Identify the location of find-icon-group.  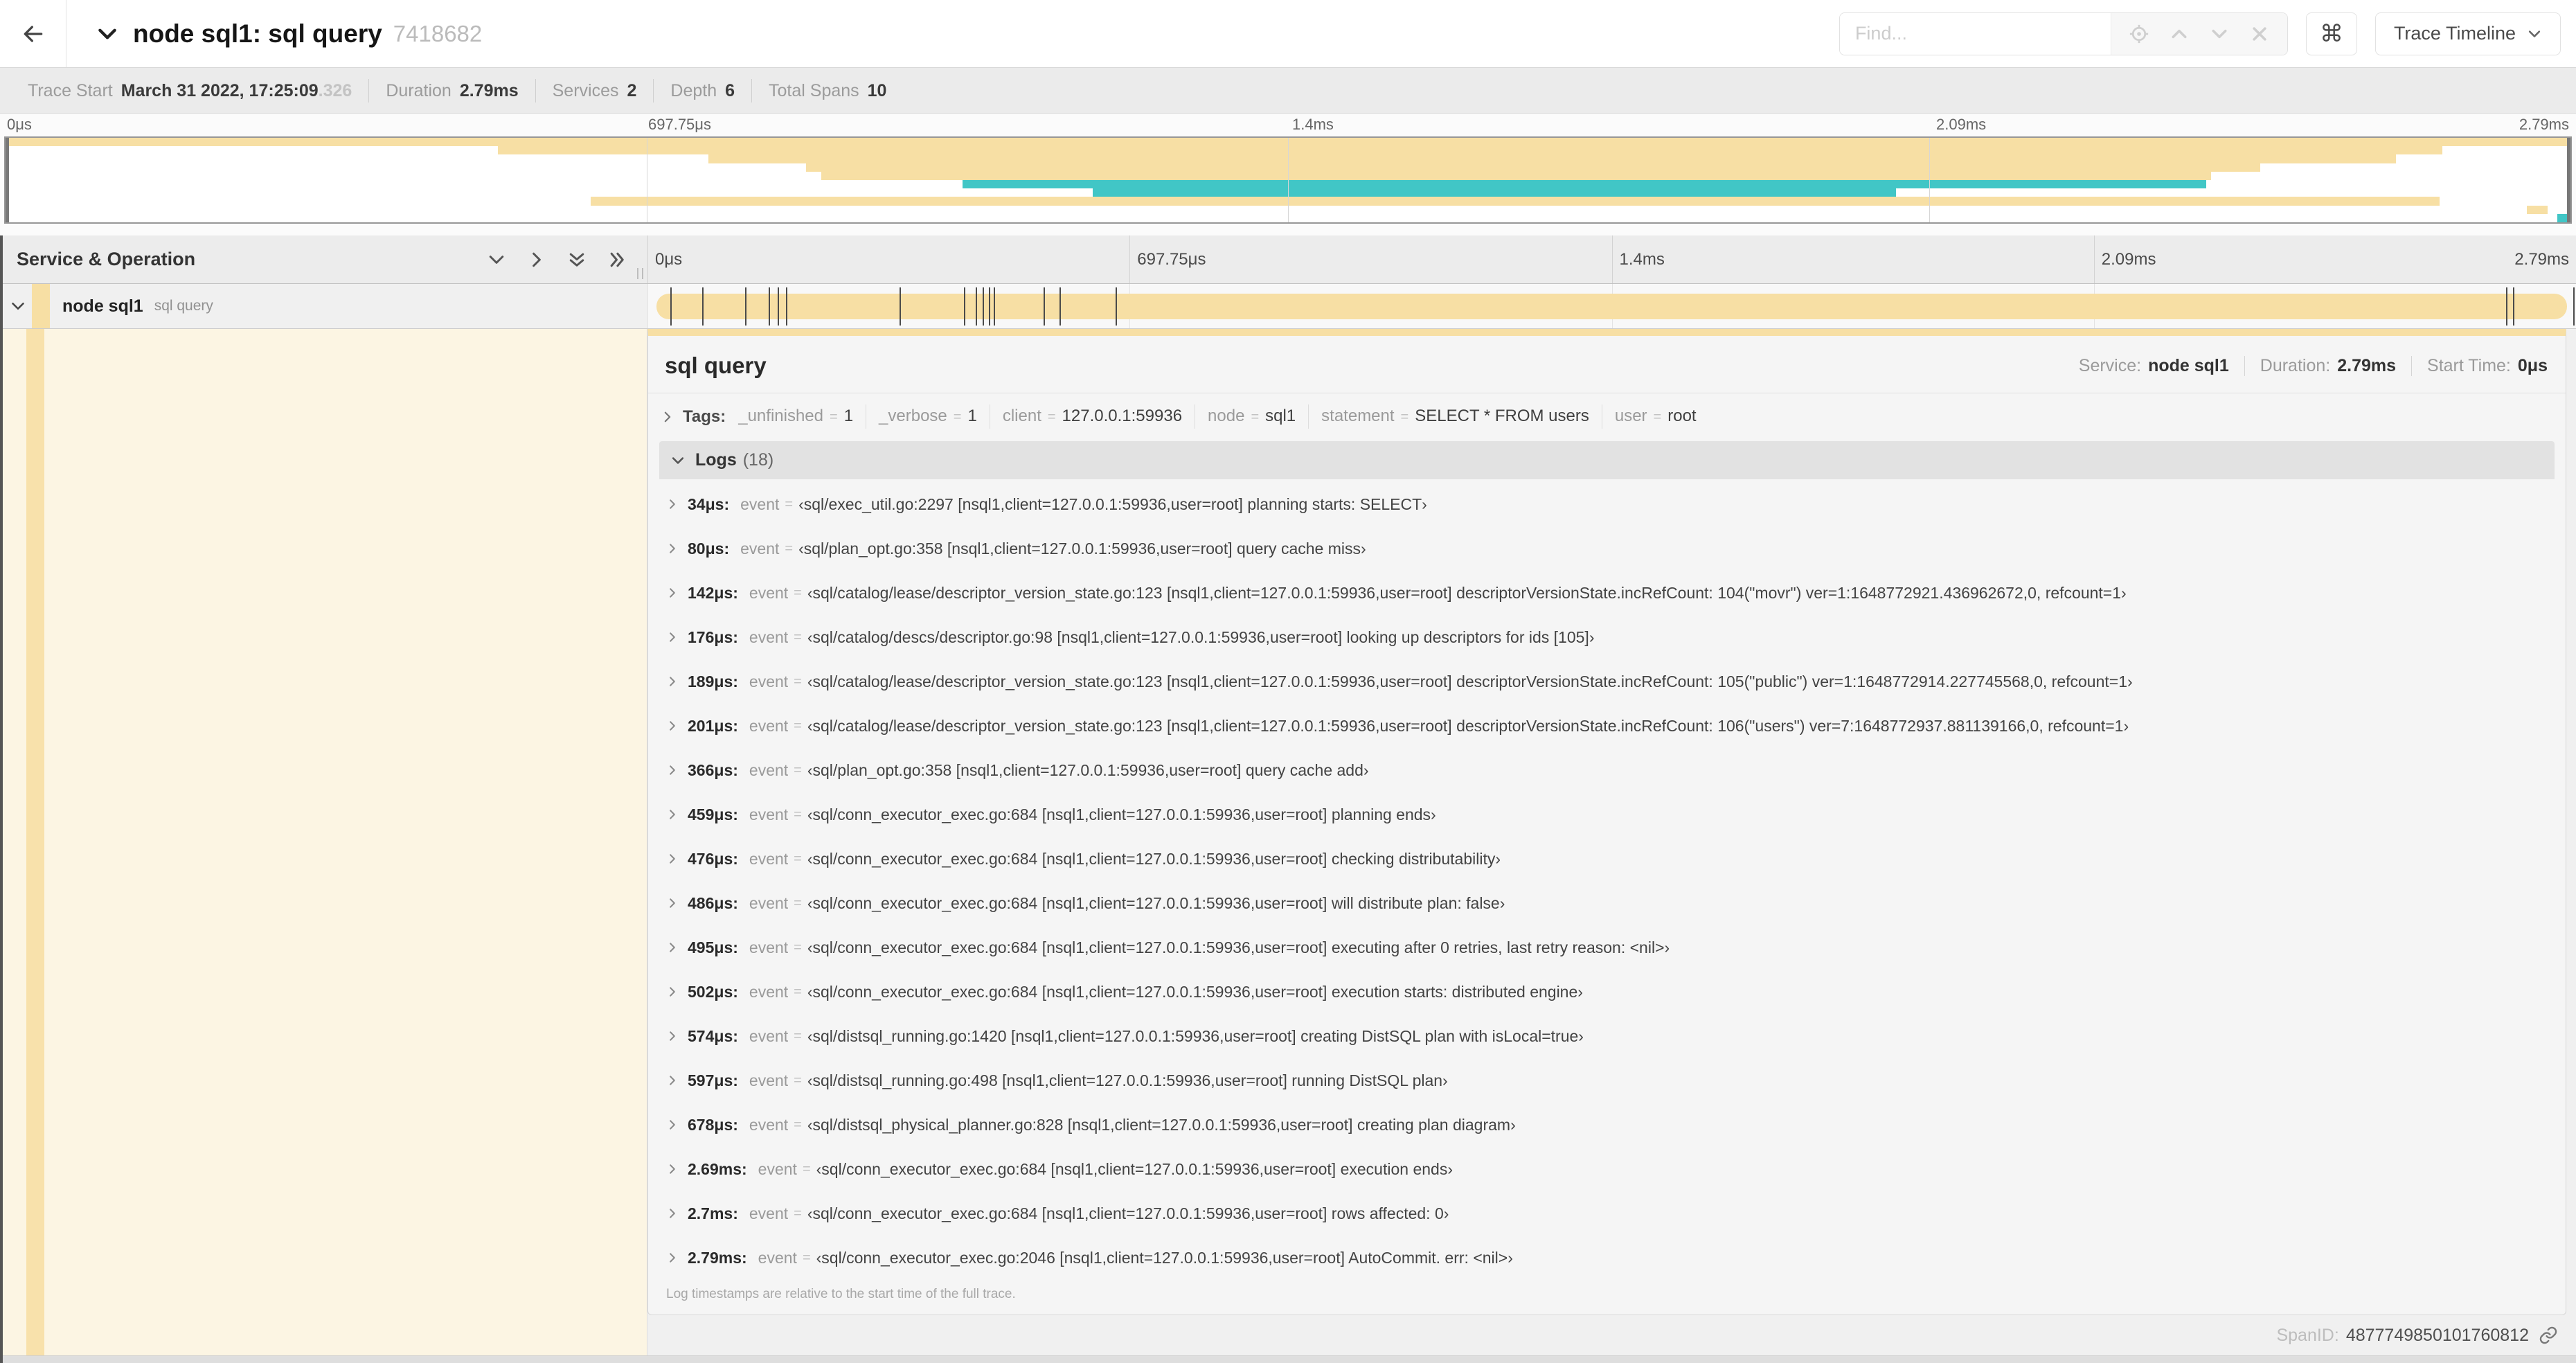
(2198, 33).